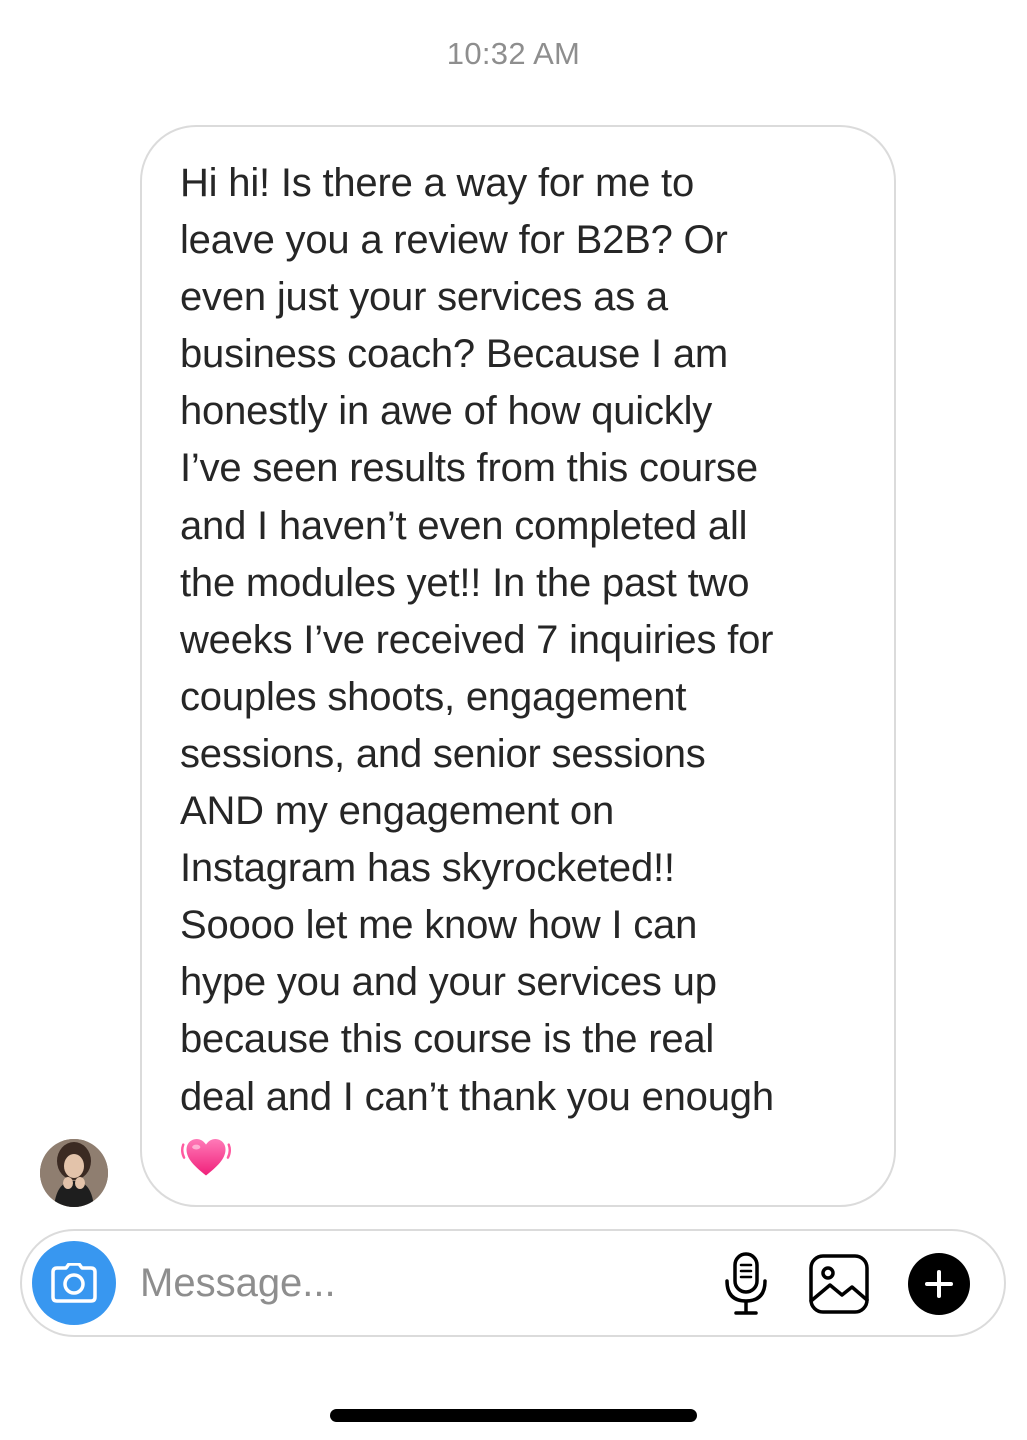 The image size is (1027, 1440). I want to click on camera-button, so click(74, 1283).